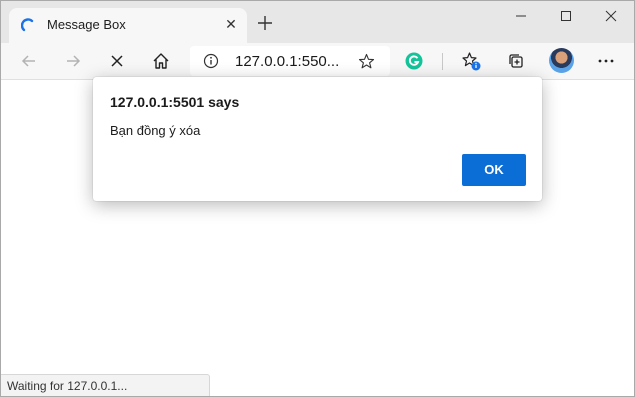 The width and height of the screenshot is (635, 397). What do you see at coordinates (86, 24) in the screenshot?
I see `tab-title: Message Box` at bounding box center [86, 24].